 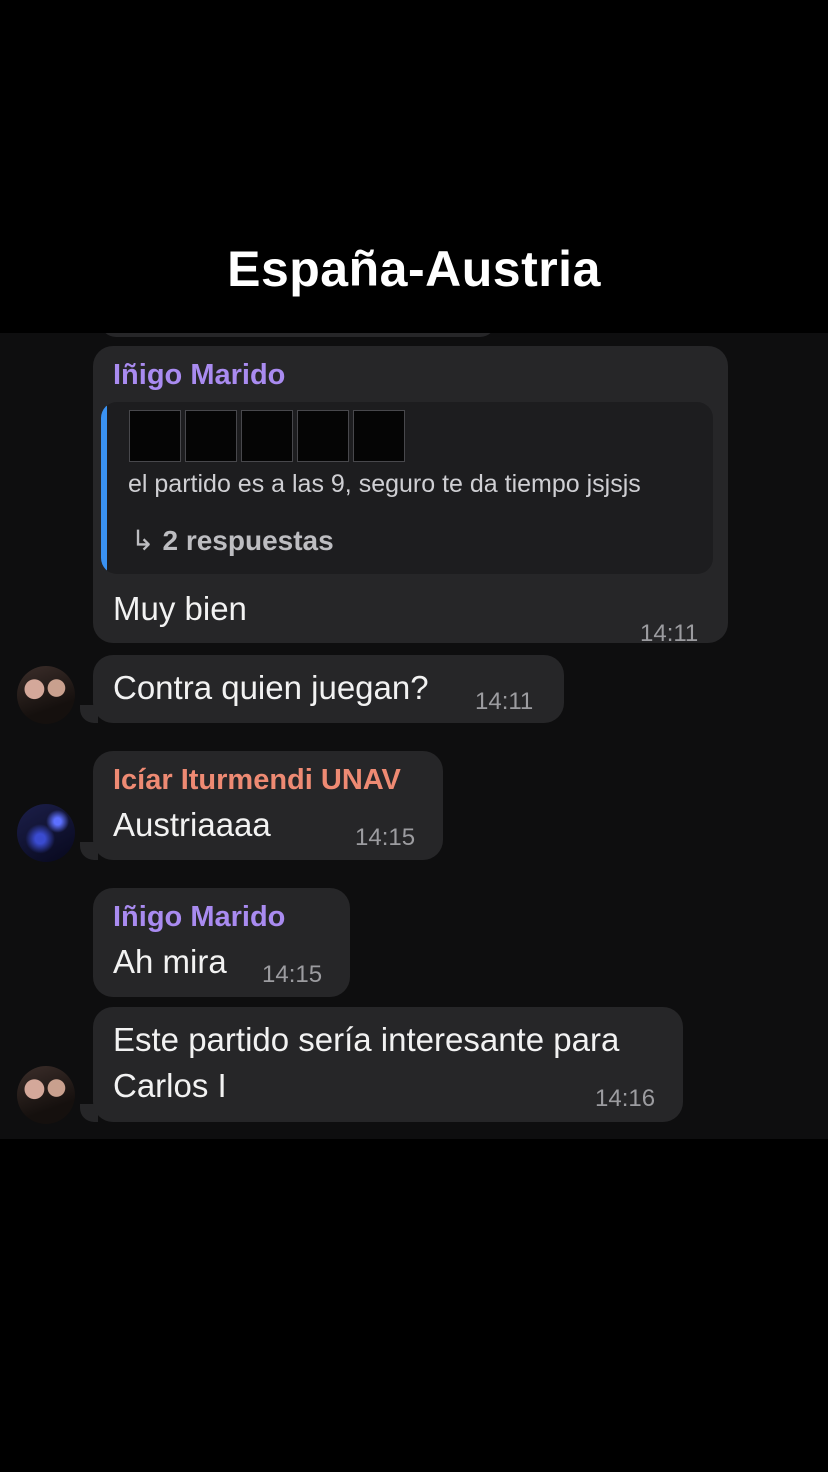 I want to click on reply-arrow-icon: ↳, so click(x=143, y=540).